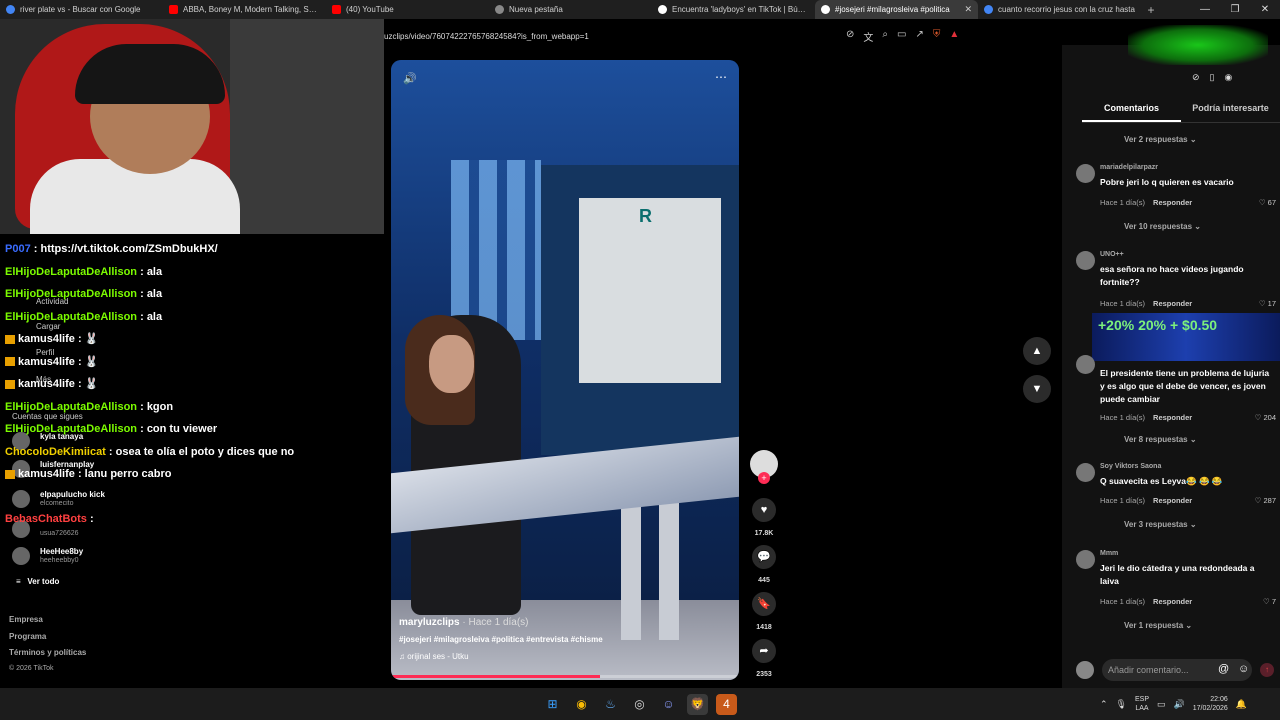  Describe the element at coordinates (764, 604) in the screenshot. I see `bookmark-button: 🔖` at that location.